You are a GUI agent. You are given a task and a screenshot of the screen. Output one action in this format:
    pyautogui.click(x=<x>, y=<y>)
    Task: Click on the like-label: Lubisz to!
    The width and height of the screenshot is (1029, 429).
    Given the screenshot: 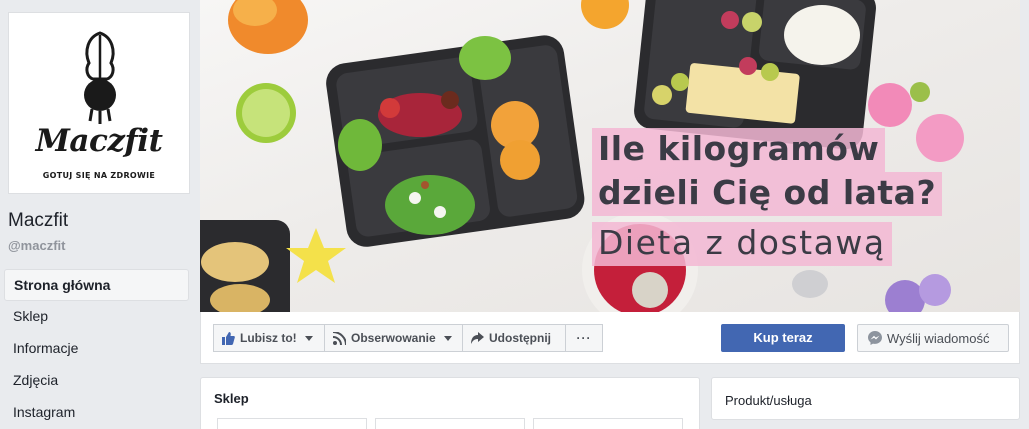 What is the action you would take?
    pyautogui.click(x=268, y=338)
    